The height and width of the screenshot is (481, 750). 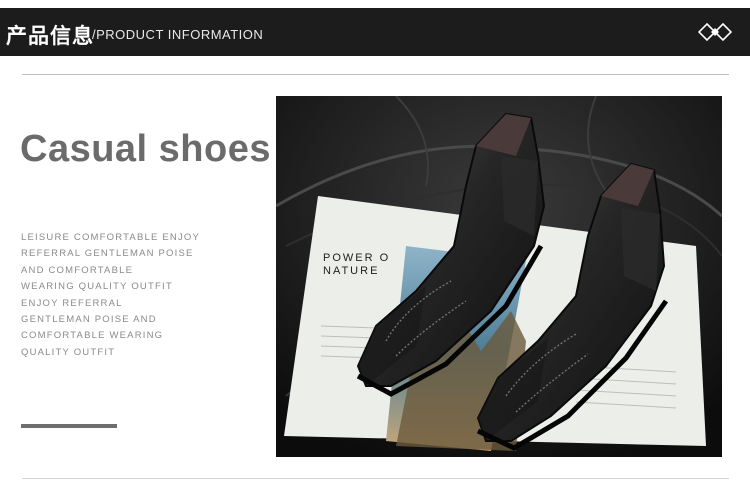 I want to click on header-bar: 产品信息 /PRODUCT INFORMATION, so click(x=375, y=32).